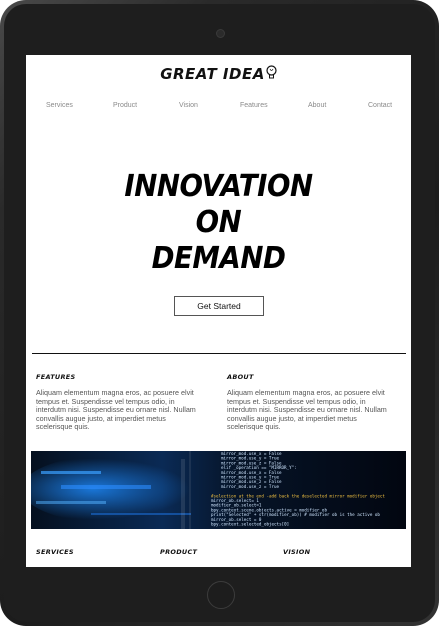 Image resolution: width=439 pixels, height=626 pixels. I want to click on nav-item-about: About, so click(317, 105).